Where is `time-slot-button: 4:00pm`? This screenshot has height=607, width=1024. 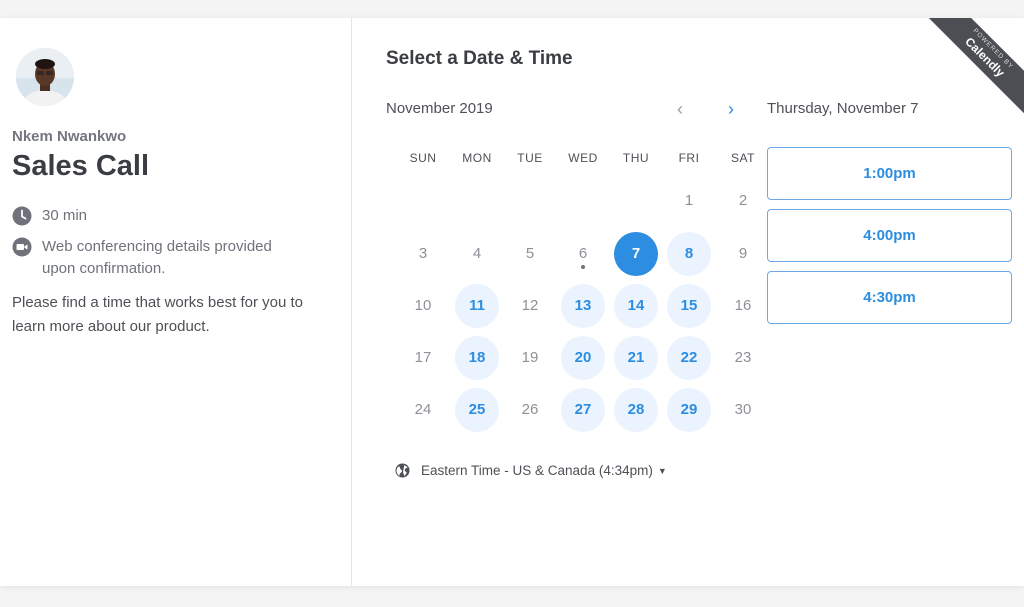 time-slot-button: 4:00pm is located at coordinates (889, 235).